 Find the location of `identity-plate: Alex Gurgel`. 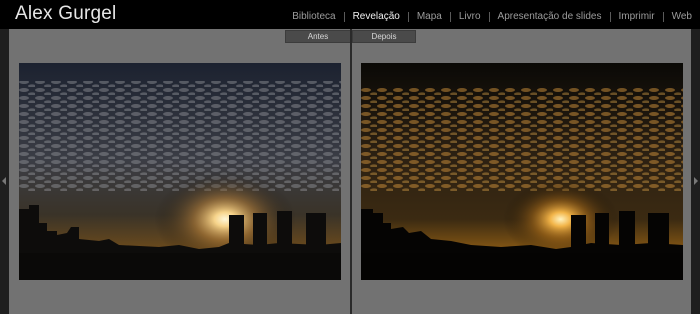

identity-plate: Alex Gurgel is located at coordinates (66, 13).